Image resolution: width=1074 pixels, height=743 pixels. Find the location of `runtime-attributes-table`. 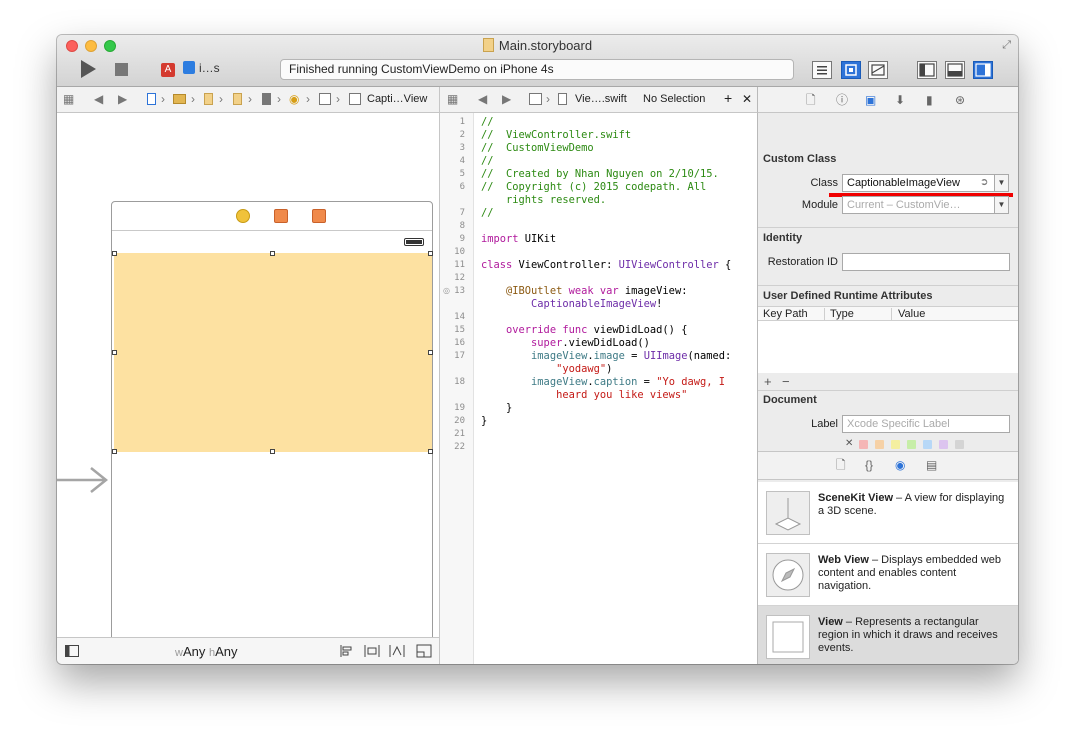

runtime-attributes-table is located at coordinates (888, 347).